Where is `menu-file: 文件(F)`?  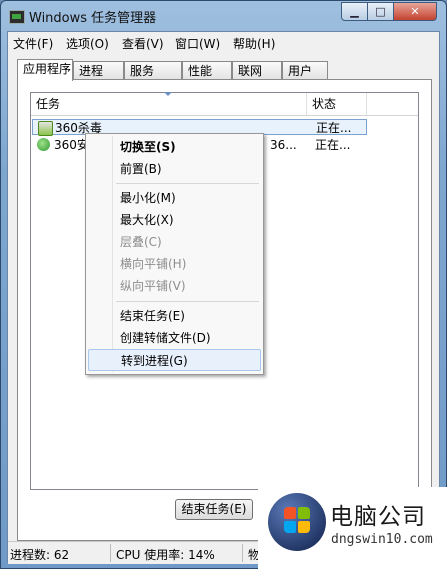
menu-file: 文件(F) is located at coordinates (33, 43).